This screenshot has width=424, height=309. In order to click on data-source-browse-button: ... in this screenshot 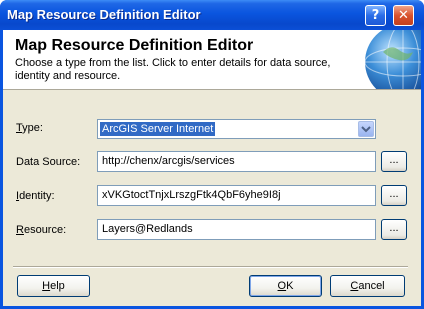, I will do `click(394, 161)`.